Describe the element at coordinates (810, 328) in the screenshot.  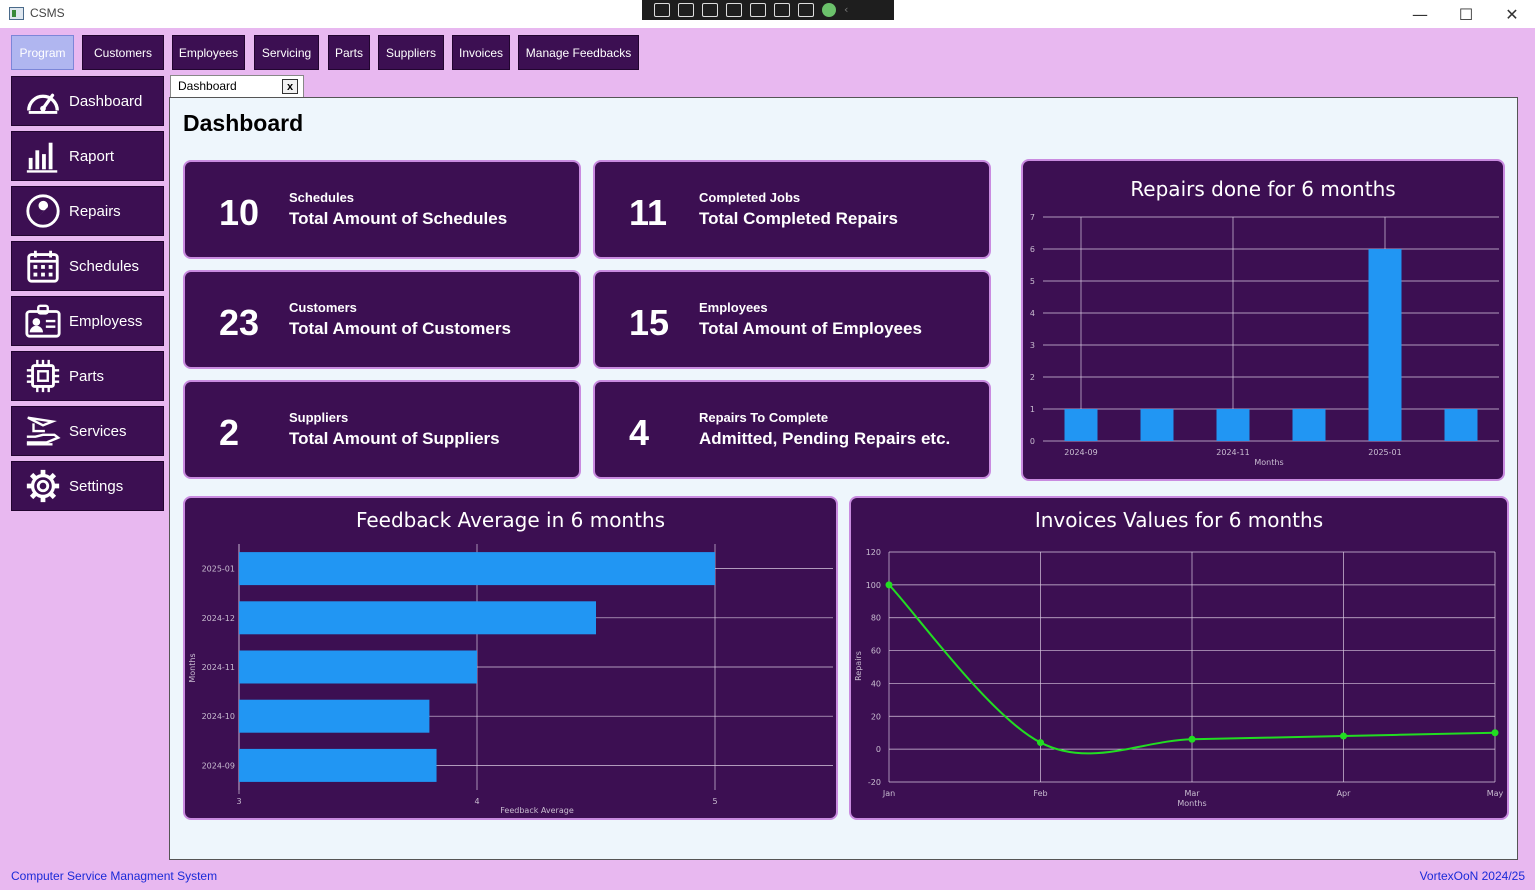
I see `stat-description: Total Amount of Employees` at that location.